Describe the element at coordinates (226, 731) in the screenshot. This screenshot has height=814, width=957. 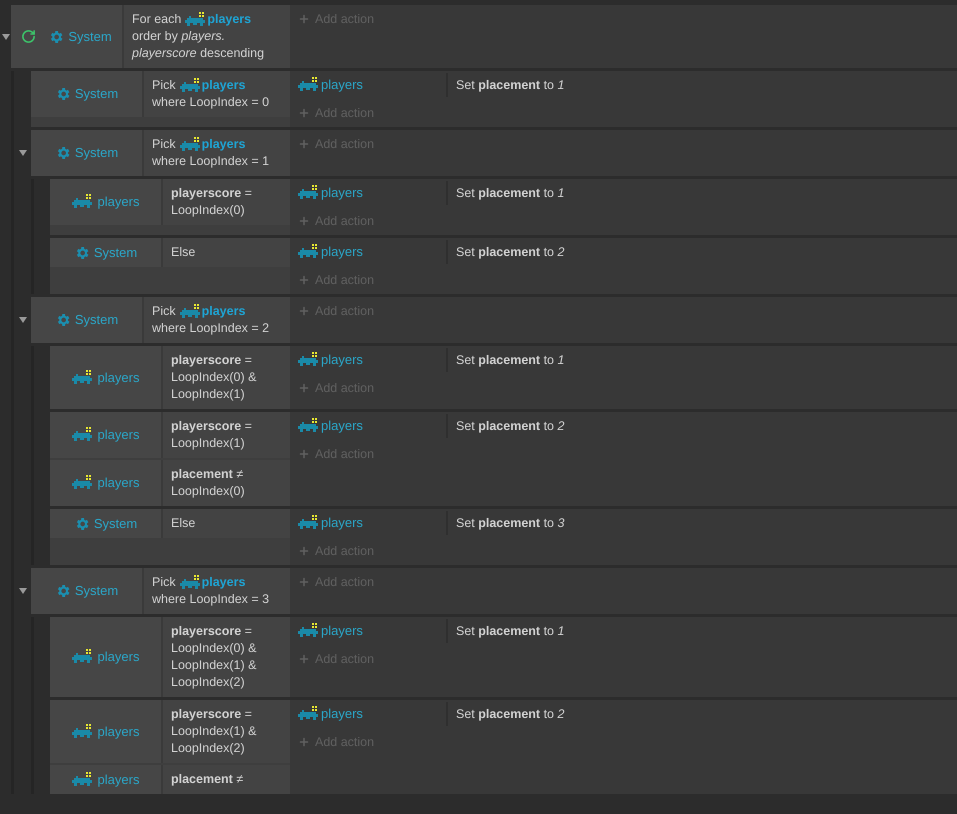
I see `condition-text: playerscore = LoopIndex(1) & LoopIndex(2)` at that location.